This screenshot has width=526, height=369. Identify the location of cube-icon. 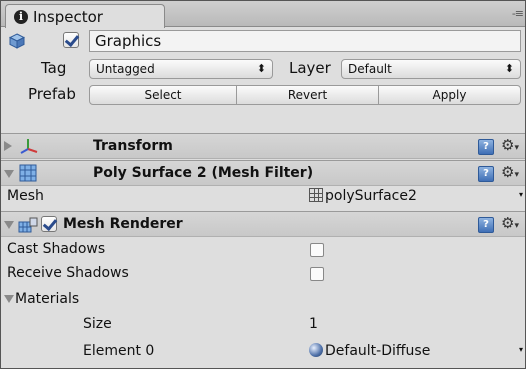
(17, 41).